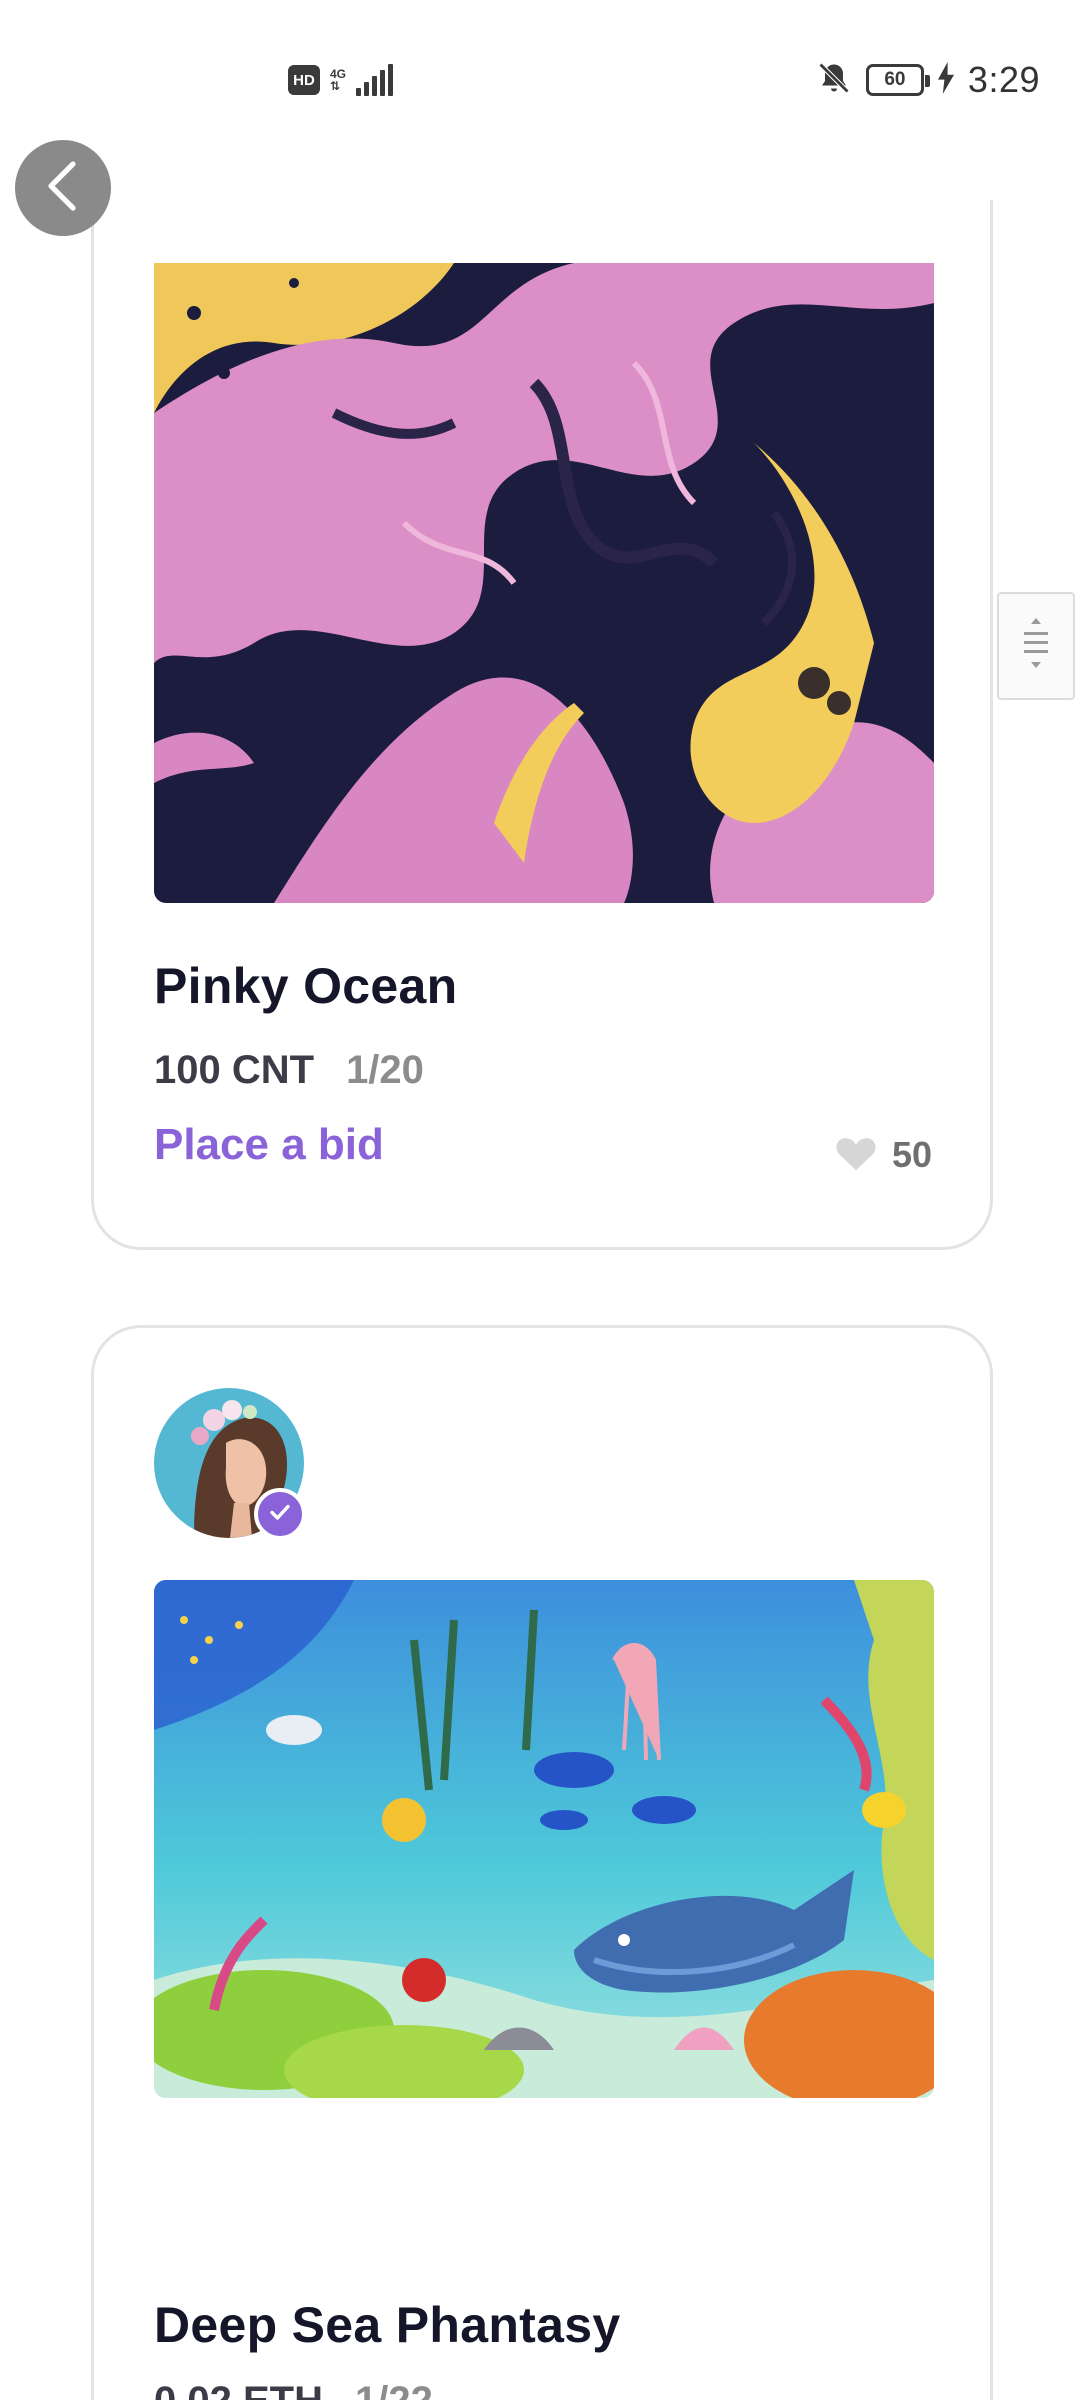 Image resolution: width=1080 pixels, height=2400 pixels. Describe the element at coordinates (387, 2325) in the screenshot. I see `item-title: Deep Sea Phantasy` at that location.